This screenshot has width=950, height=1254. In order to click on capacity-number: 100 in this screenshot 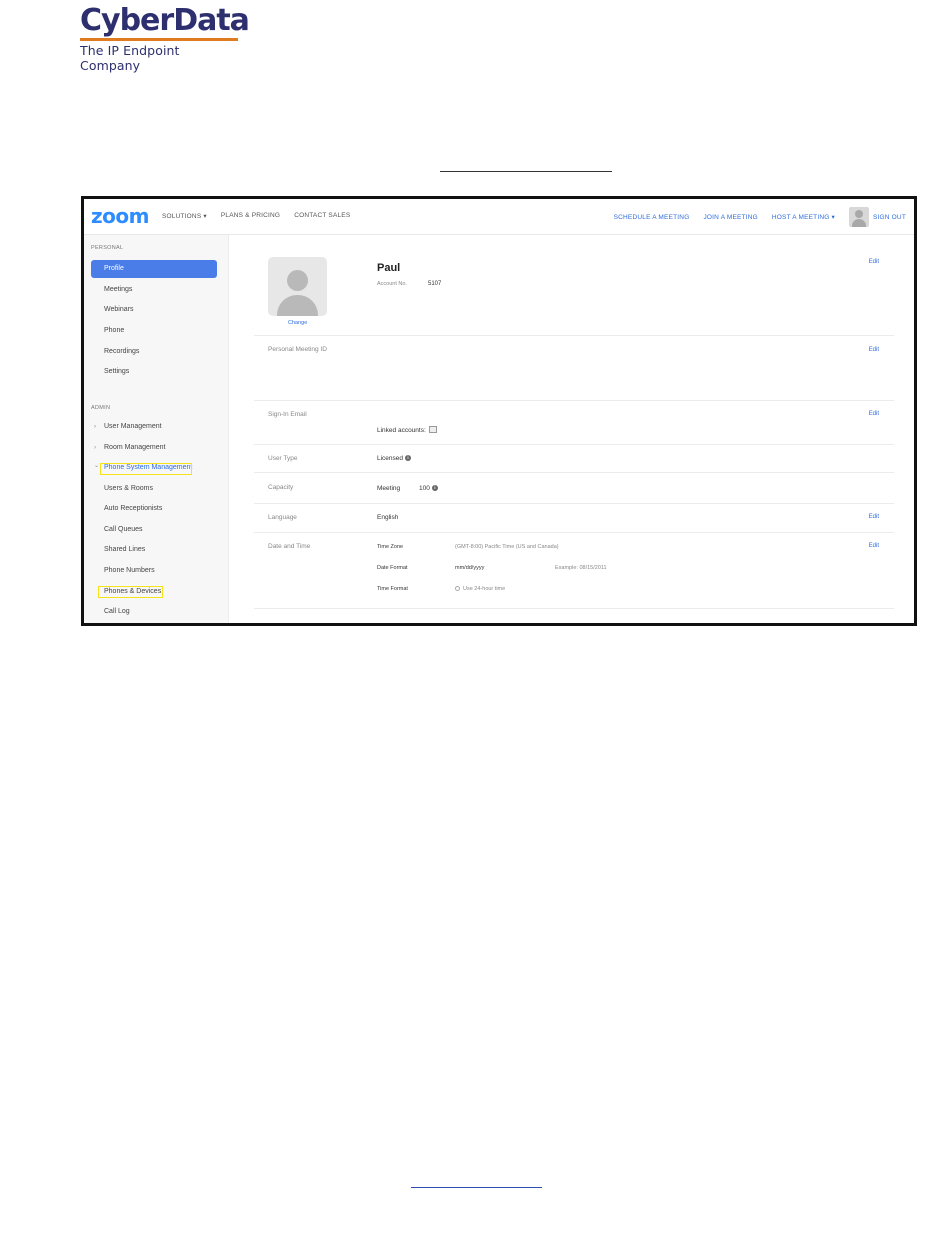, I will do `click(424, 488)`.